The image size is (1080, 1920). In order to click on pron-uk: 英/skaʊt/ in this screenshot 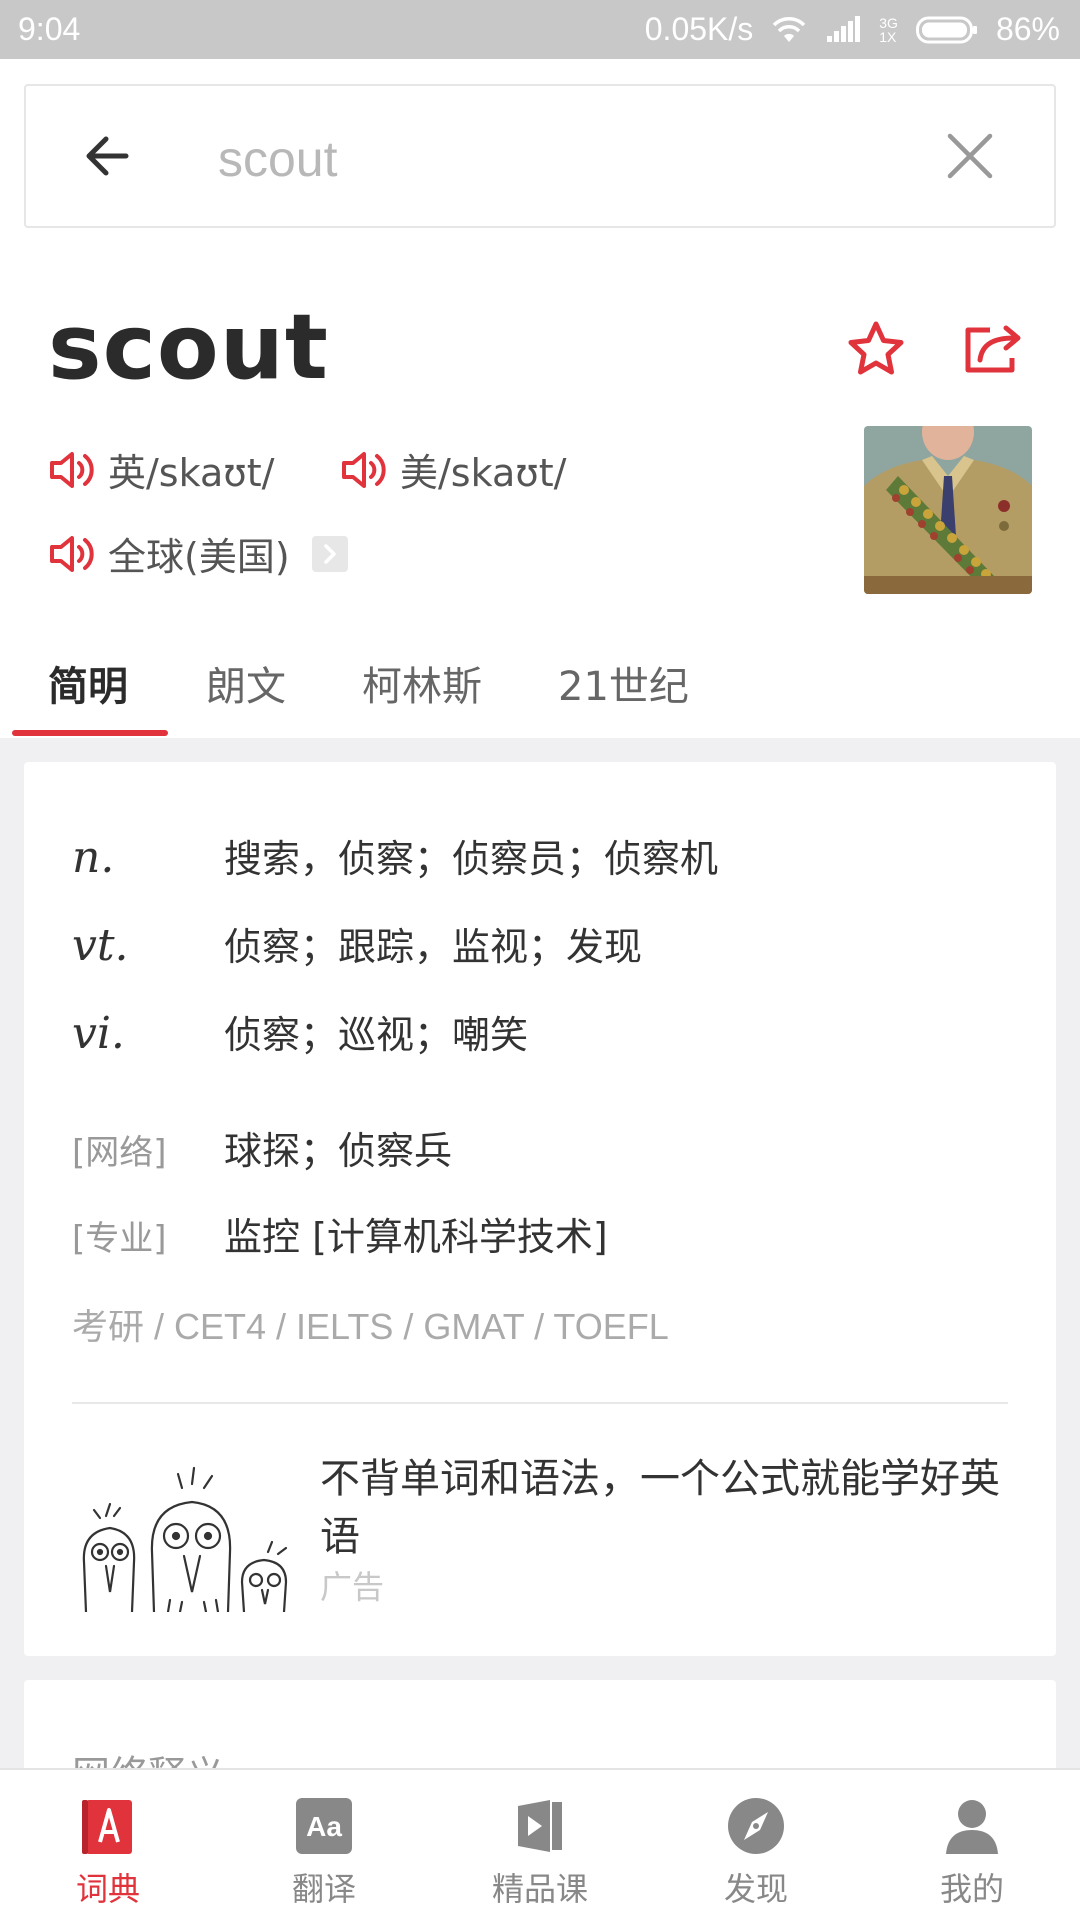, I will do `click(161, 469)`.